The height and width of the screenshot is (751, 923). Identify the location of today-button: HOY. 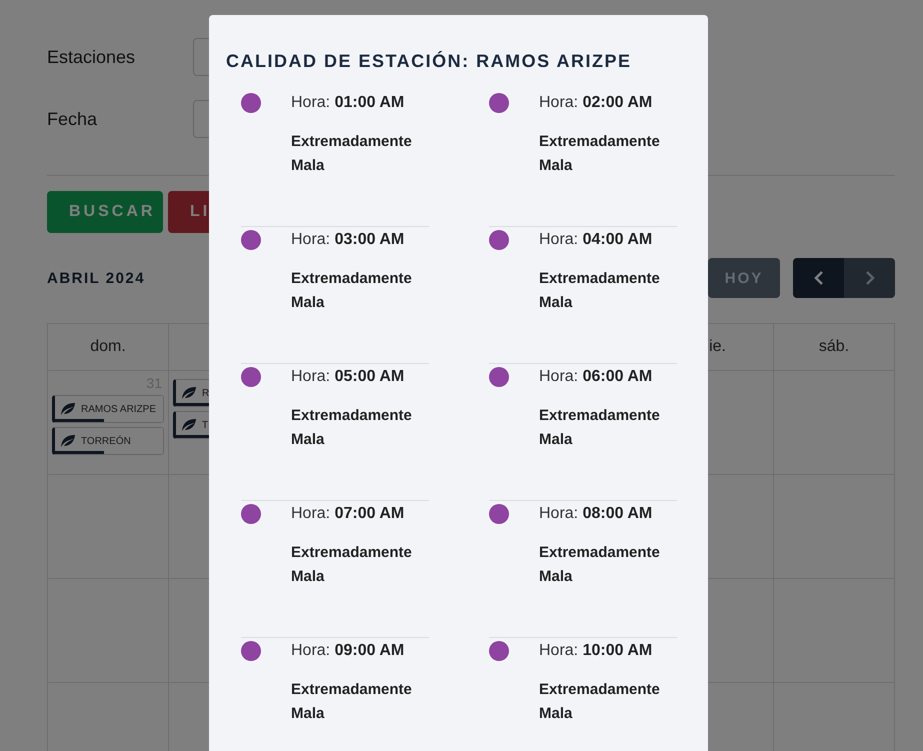
(744, 278).